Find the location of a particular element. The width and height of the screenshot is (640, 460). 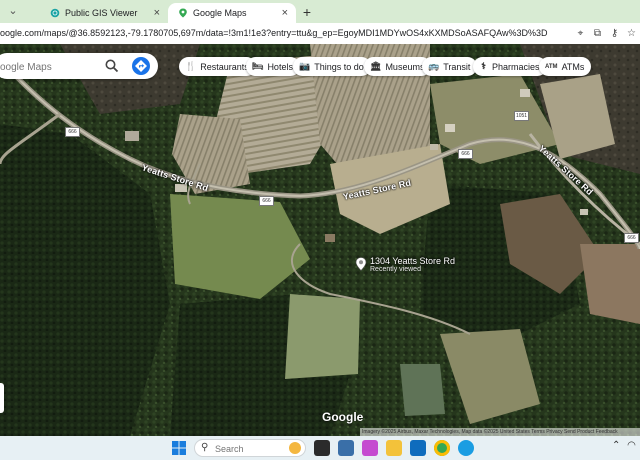

chrome-icon is located at coordinates (442, 448).